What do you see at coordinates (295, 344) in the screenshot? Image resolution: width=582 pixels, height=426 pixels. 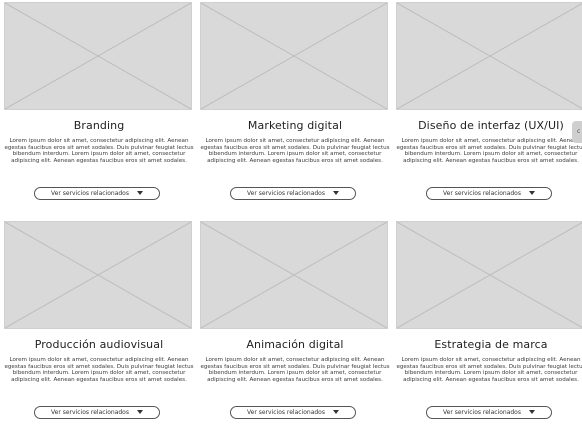 I see `card-title: Animación digital` at bounding box center [295, 344].